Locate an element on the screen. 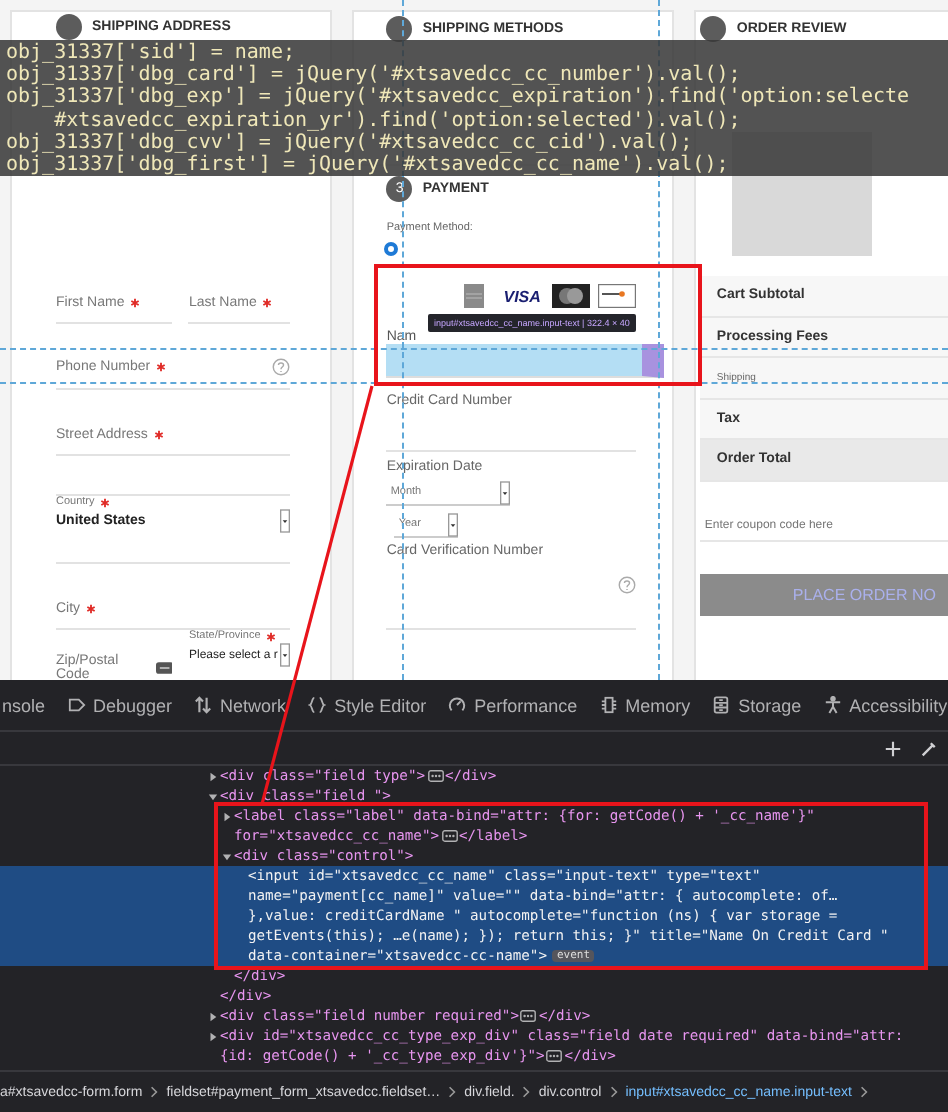  gauge-icon is located at coordinates (457, 705).